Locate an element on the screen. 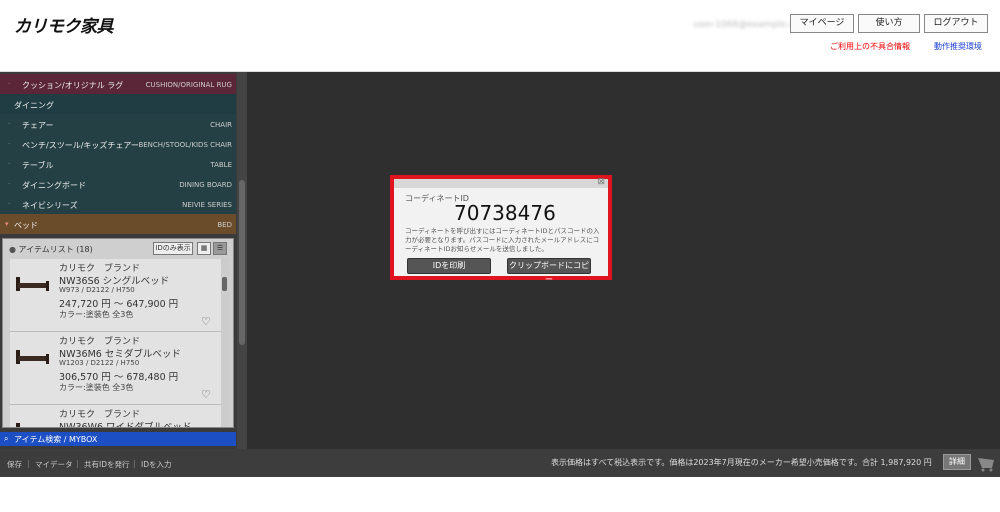 This screenshot has height=512, width=1000. sidebar-item-neivie: · ネイビシリーズ NEIVIE SERIES is located at coordinates (118, 204).